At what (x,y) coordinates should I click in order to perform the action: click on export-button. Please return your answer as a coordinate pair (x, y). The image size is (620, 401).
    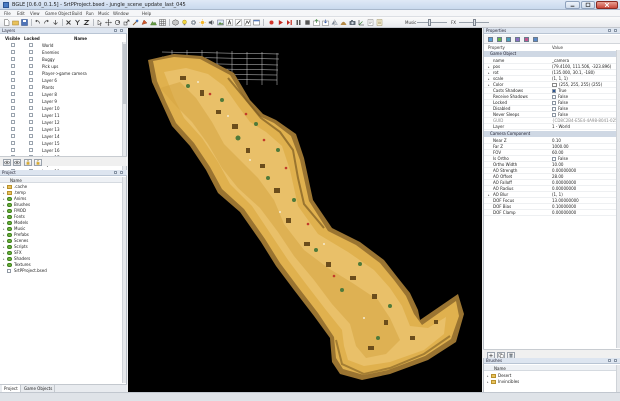
    Looking at the image, I should click on (316, 22).